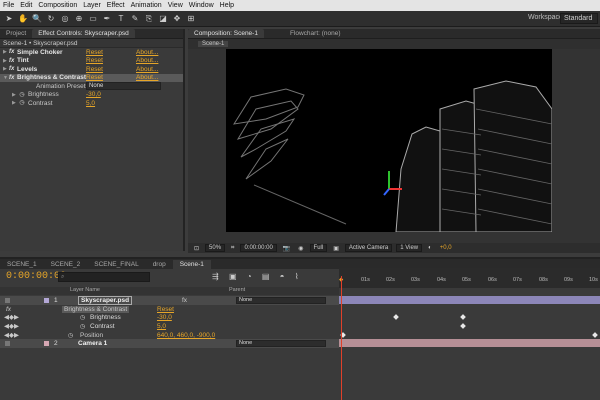 The image size is (600, 400). Describe the element at coordinates (177, 19) in the screenshot. I see `puppet-tool-icon: ✥` at that location.